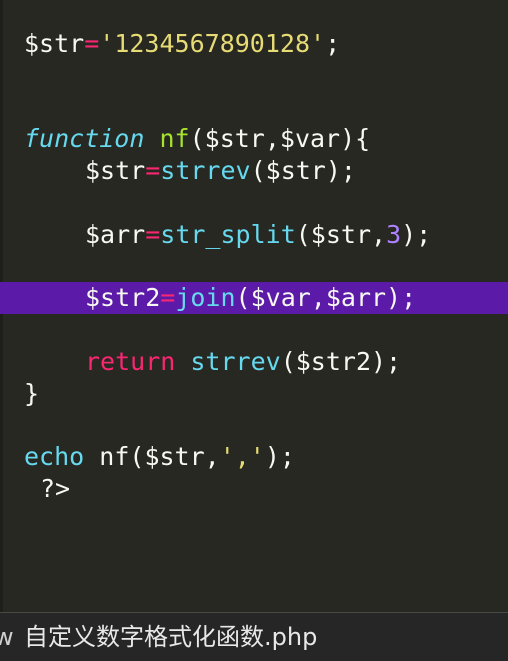 The width and height of the screenshot is (508, 661). I want to click on code-token: ($str2);, so click(341, 361).